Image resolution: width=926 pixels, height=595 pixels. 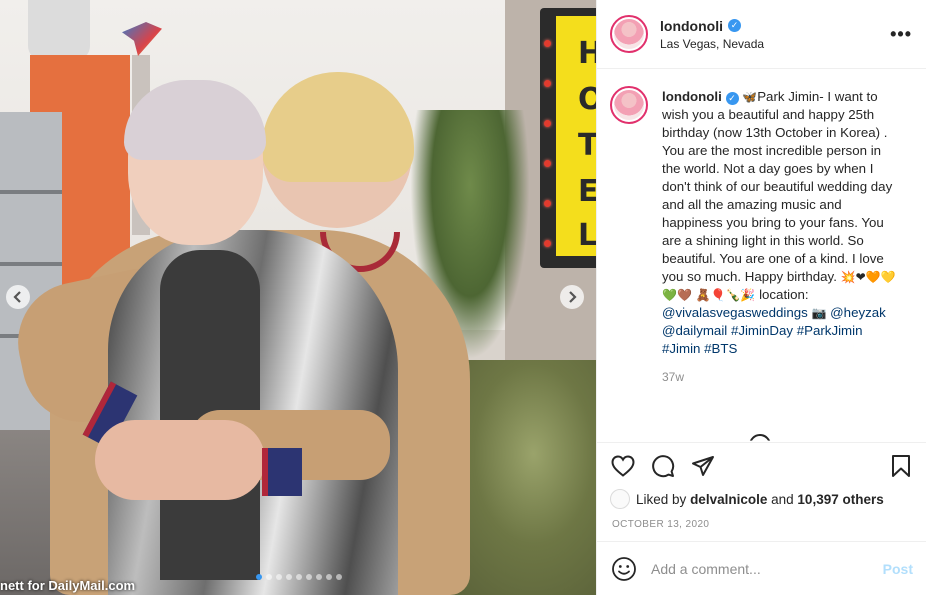 What do you see at coordinates (587, 145) in the screenshot?
I see `hotel-letter: T` at bounding box center [587, 145].